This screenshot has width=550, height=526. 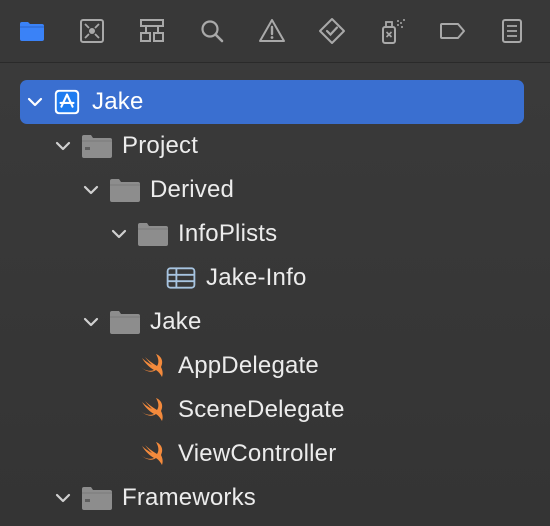 What do you see at coordinates (67, 102) in the screenshot?
I see `app-project-icon` at bounding box center [67, 102].